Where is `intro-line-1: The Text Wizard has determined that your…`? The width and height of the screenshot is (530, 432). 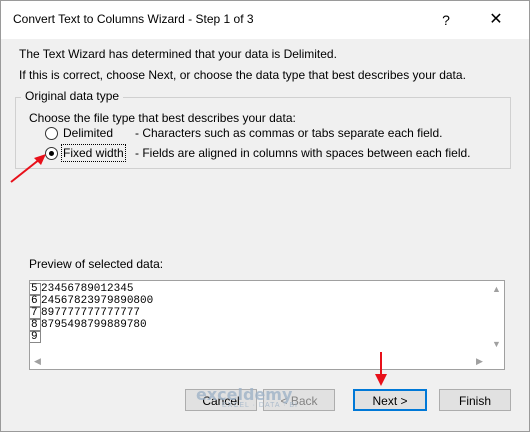 intro-line-1: The Text Wizard has determined that your… is located at coordinates (178, 54).